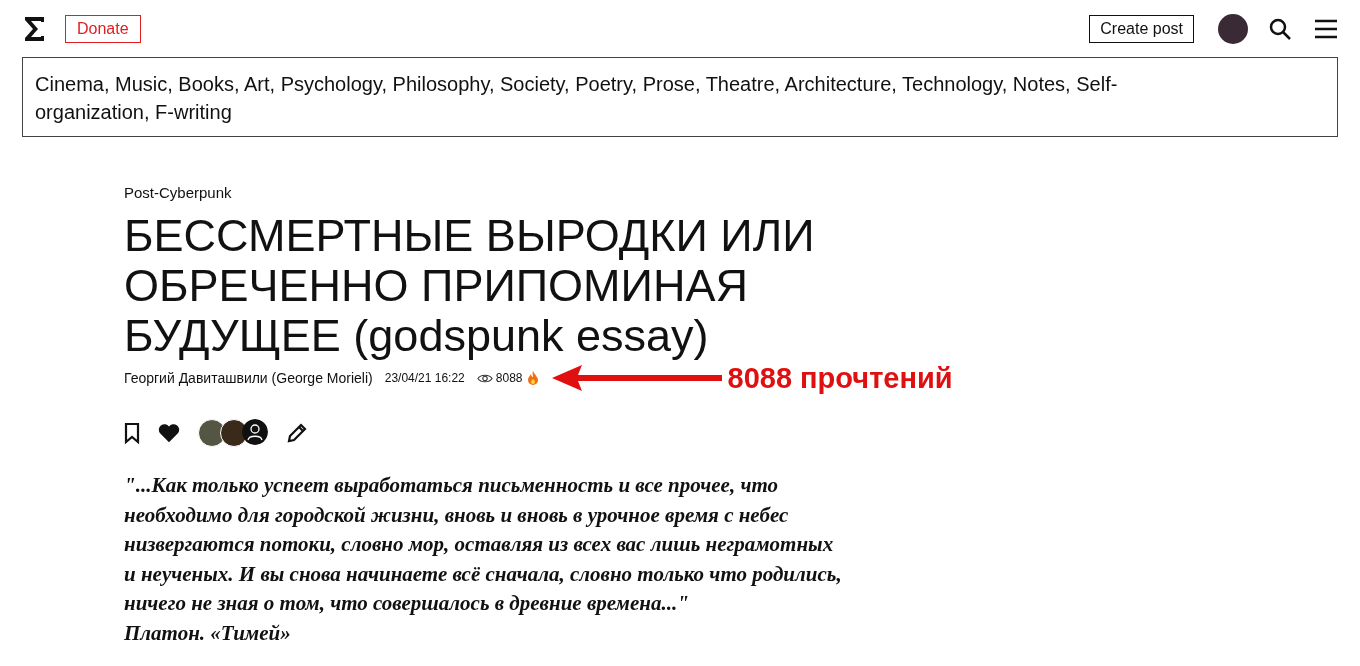 This screenshot has width=1360, height=666. Describe the element at coordinates (424, 378) in the screenshot. I see `post-date: 23/04/21 16:22` at that location.